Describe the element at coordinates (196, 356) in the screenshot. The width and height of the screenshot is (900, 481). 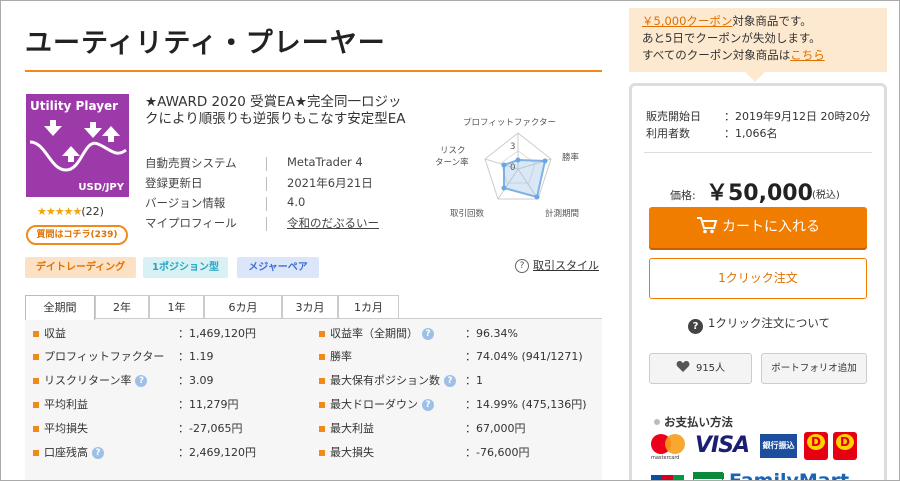
I see `stat-value: ：1.19` at that location.